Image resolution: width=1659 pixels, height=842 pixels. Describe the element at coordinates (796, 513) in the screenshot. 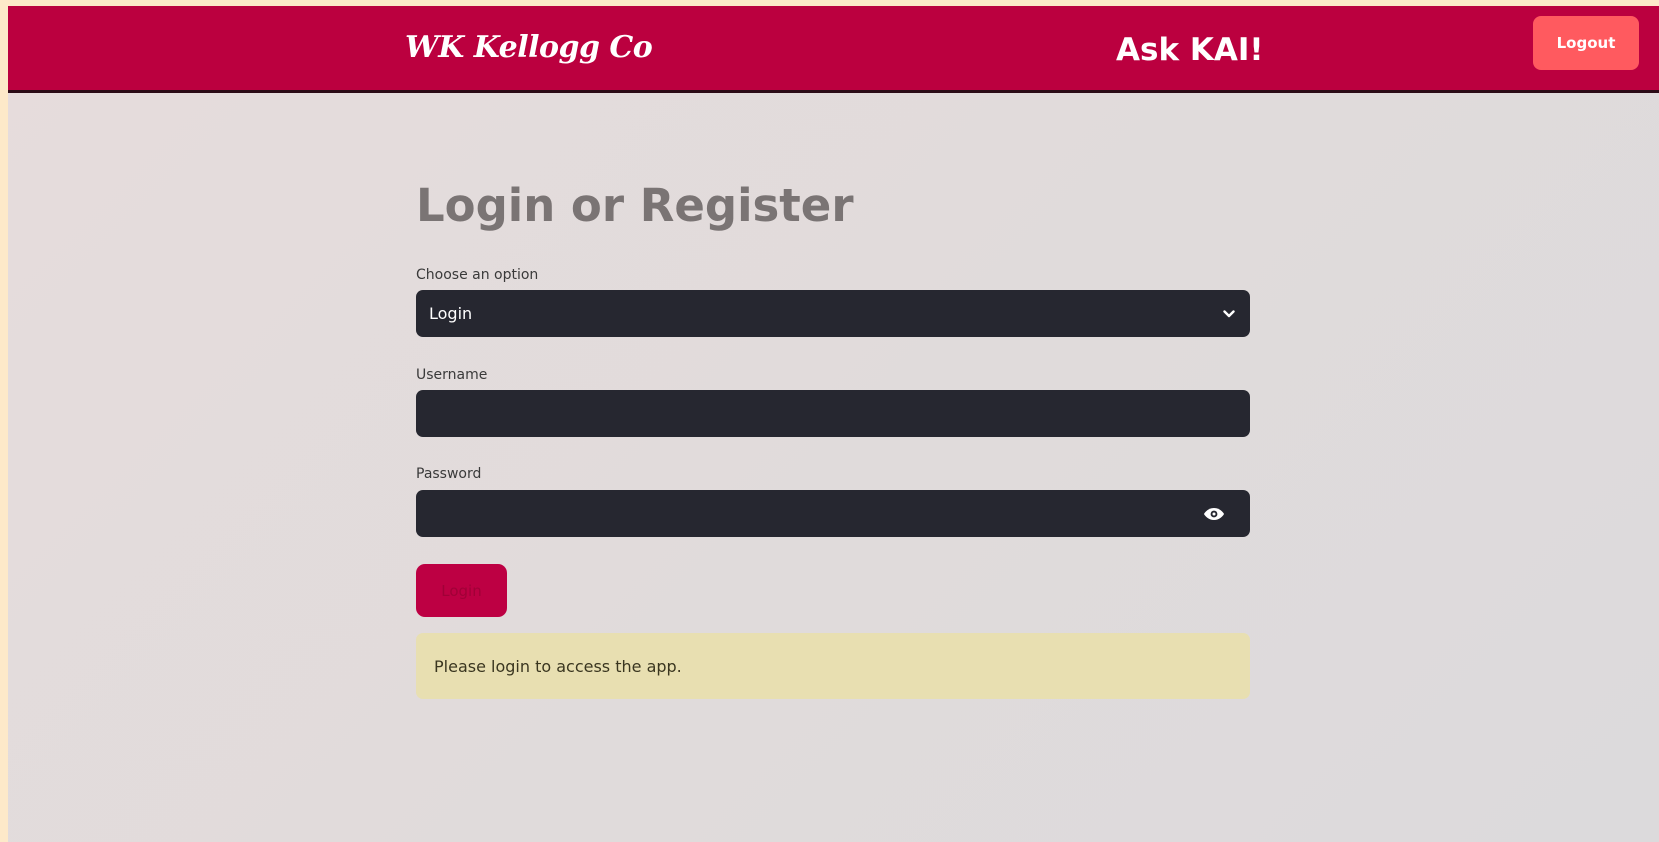

I see `password-field` at that location.